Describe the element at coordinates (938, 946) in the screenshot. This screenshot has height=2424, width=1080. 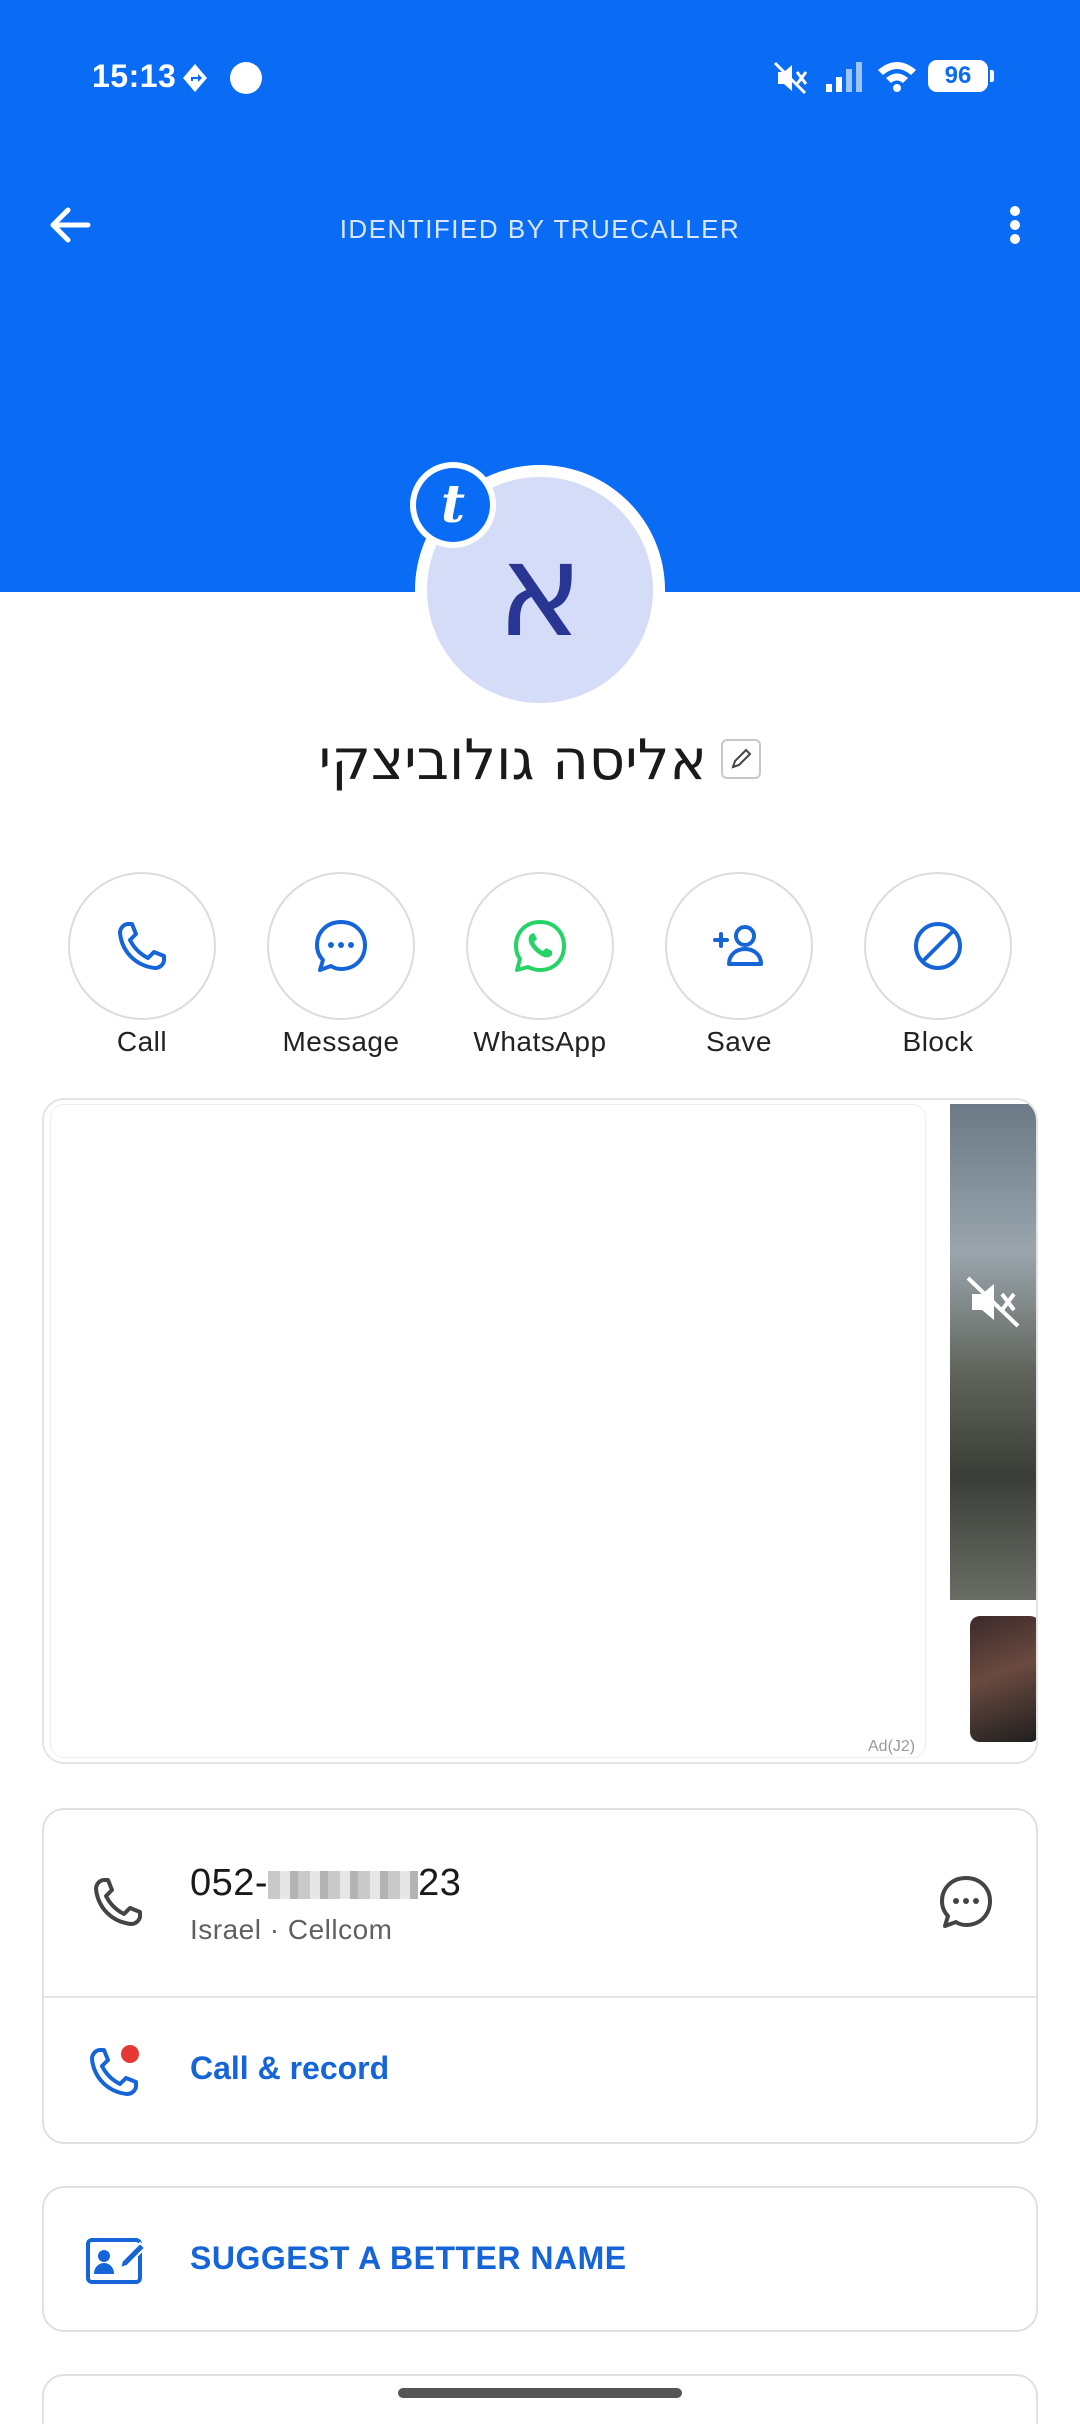
I see `block-icon` at that location.